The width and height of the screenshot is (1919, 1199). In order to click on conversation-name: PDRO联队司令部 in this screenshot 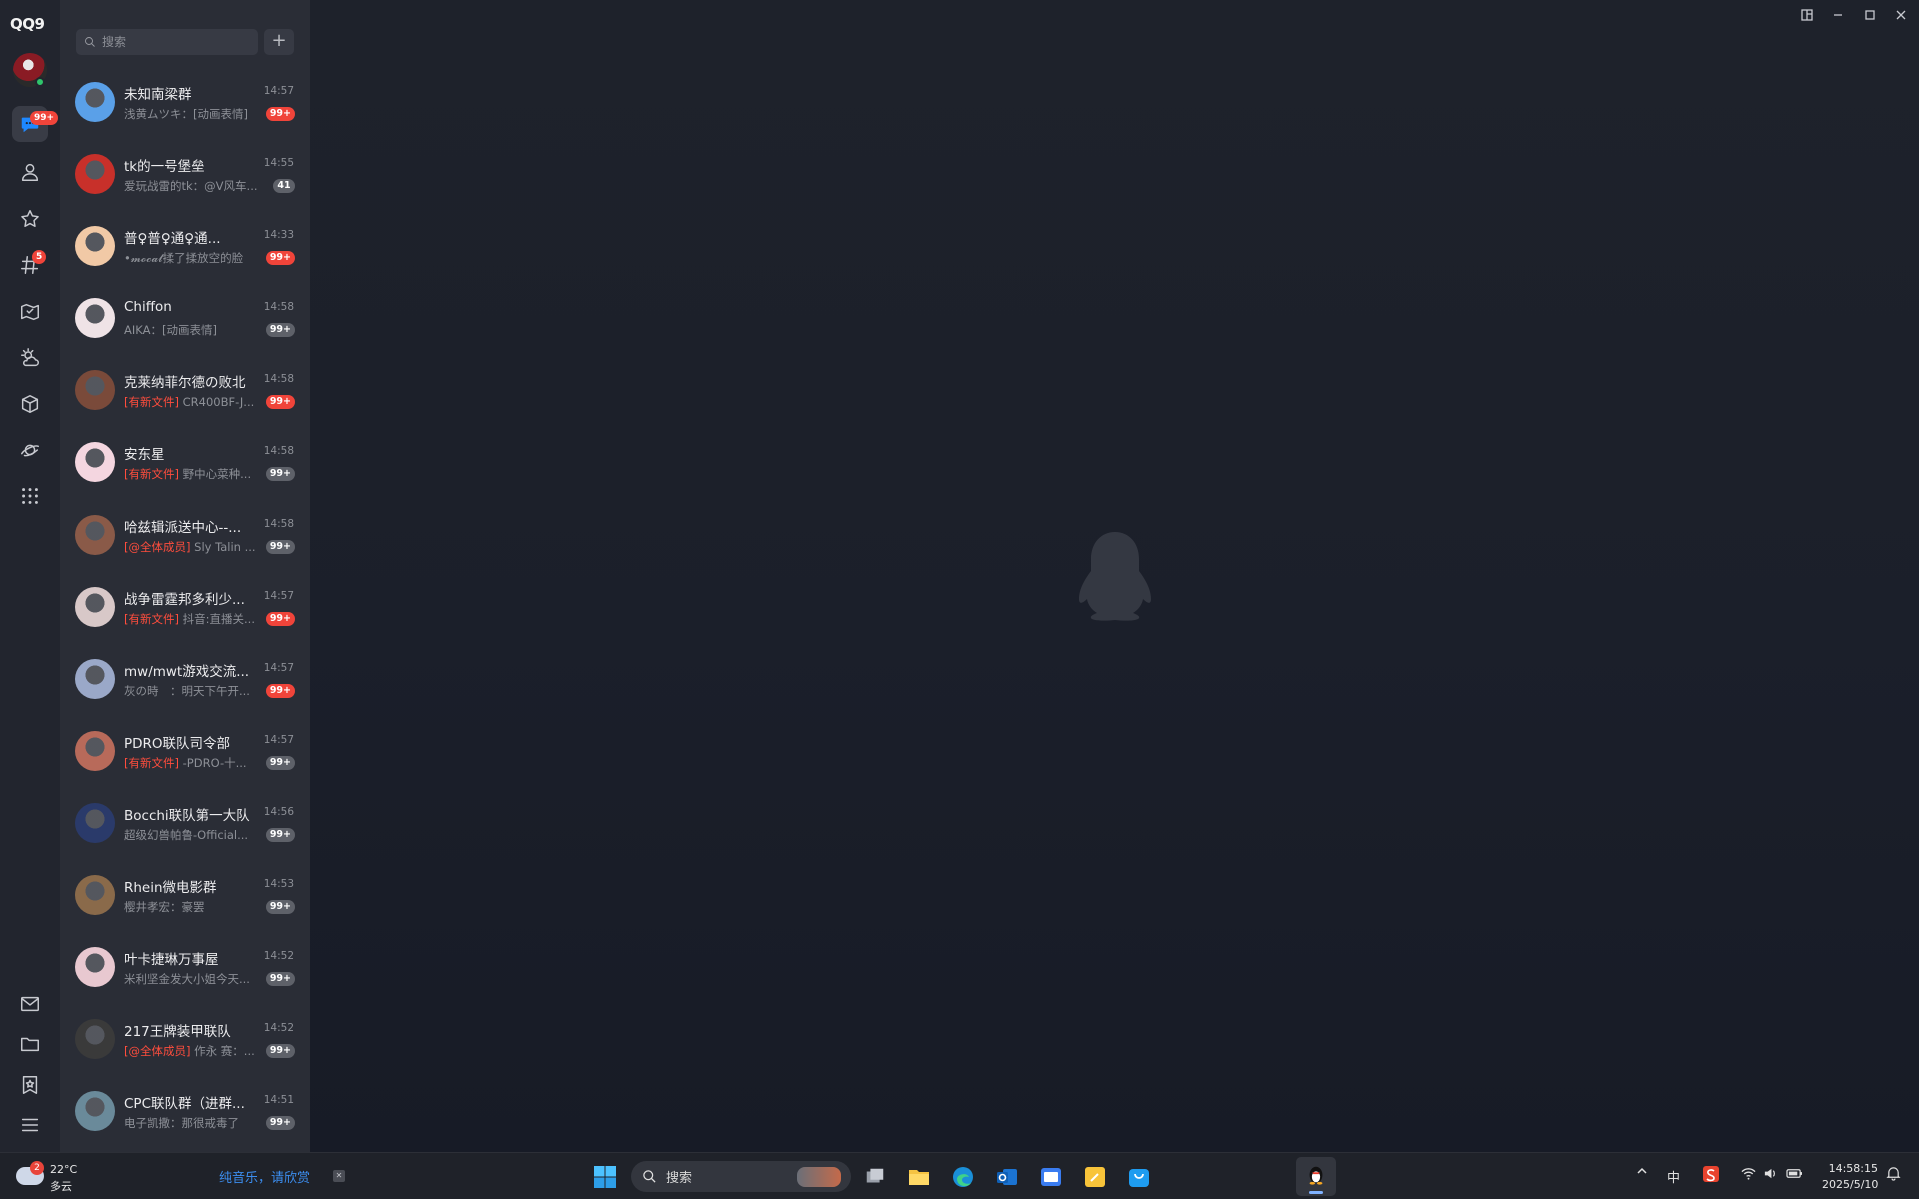, I will do `click(177, 743)`.